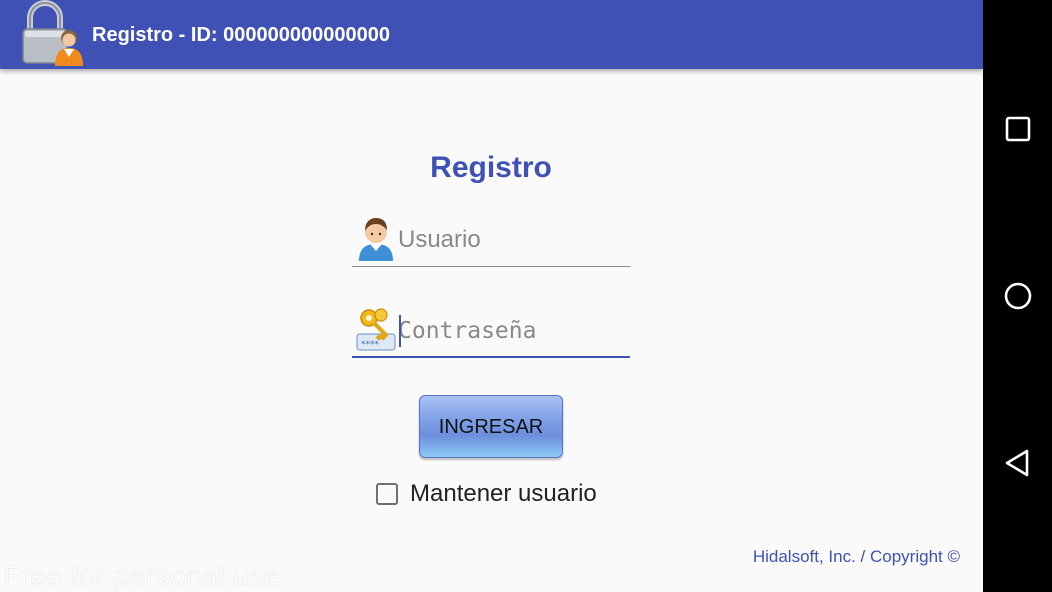 This screenshot has height=592, width=1052. What do you see at coordinates (503, 494) in the screenshot?
I see `keep-user-label: Mantener usuario` at bounding box center [503, 494].